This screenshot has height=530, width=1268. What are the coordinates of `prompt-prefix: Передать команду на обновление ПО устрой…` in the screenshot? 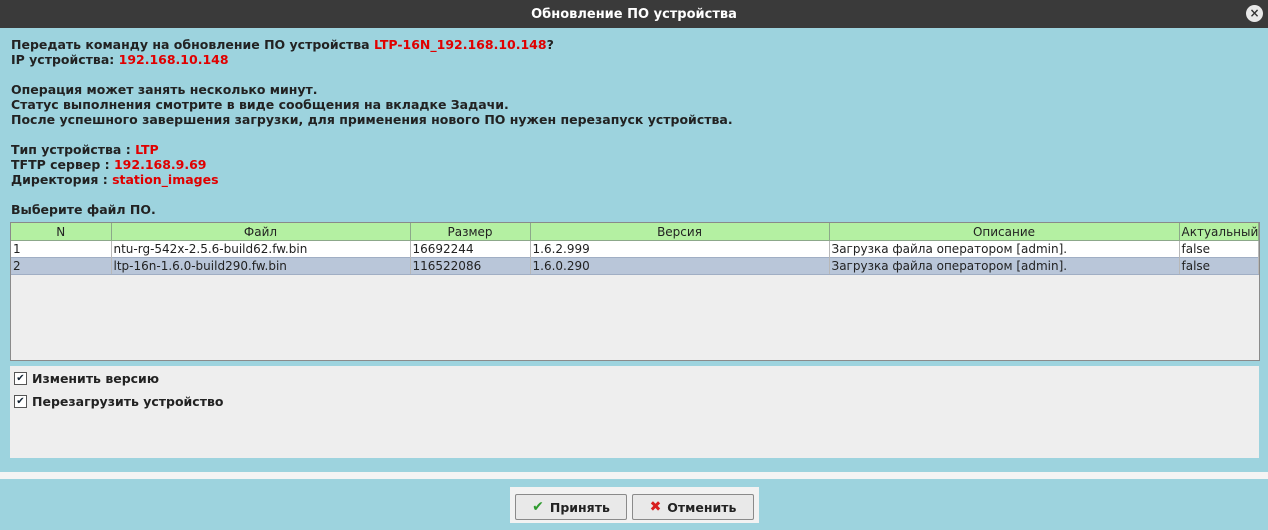 It's located at (192, 44).